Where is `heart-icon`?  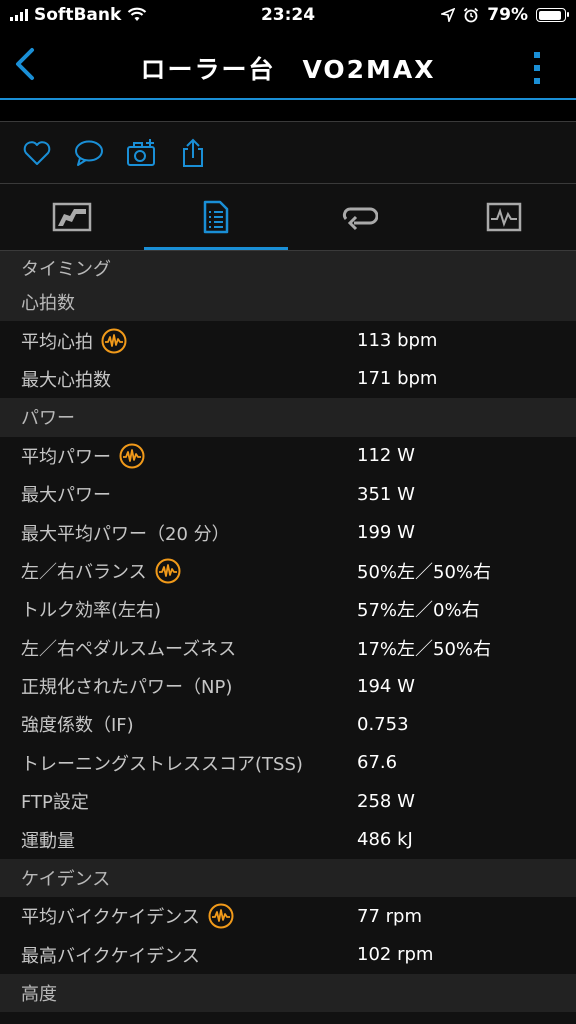
heart-icon is located at coordinates (37, 153).